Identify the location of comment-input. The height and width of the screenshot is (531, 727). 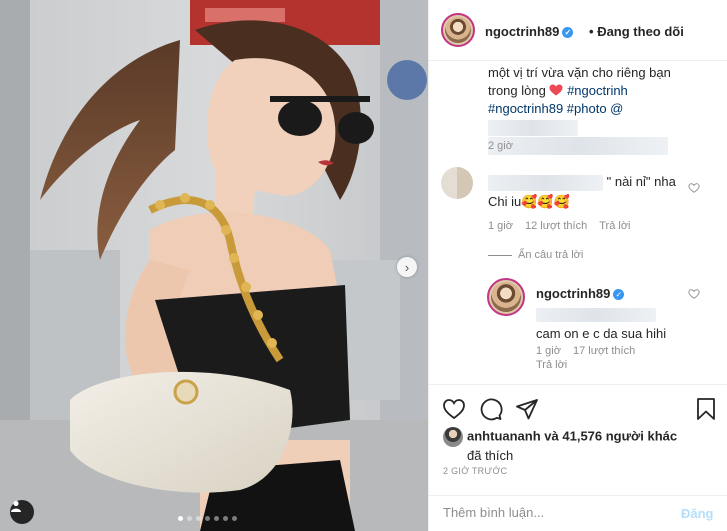
(553, 512).